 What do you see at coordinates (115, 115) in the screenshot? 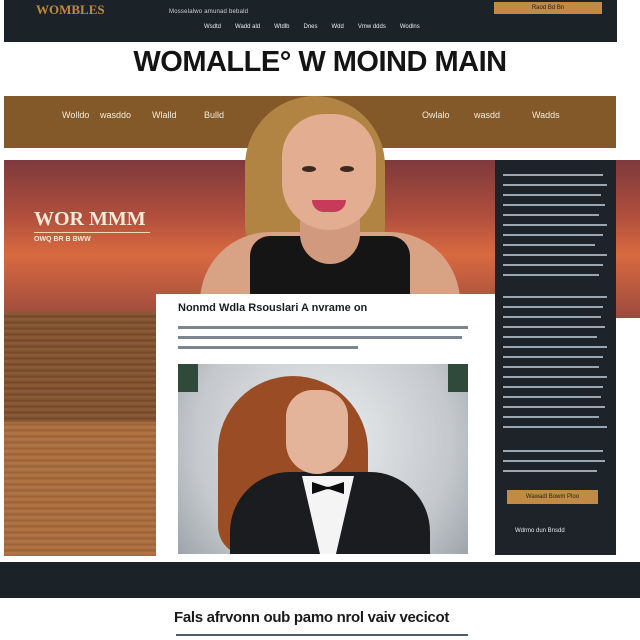
I see `main-nav-item: wasddo` at bounding box center [115, 115].